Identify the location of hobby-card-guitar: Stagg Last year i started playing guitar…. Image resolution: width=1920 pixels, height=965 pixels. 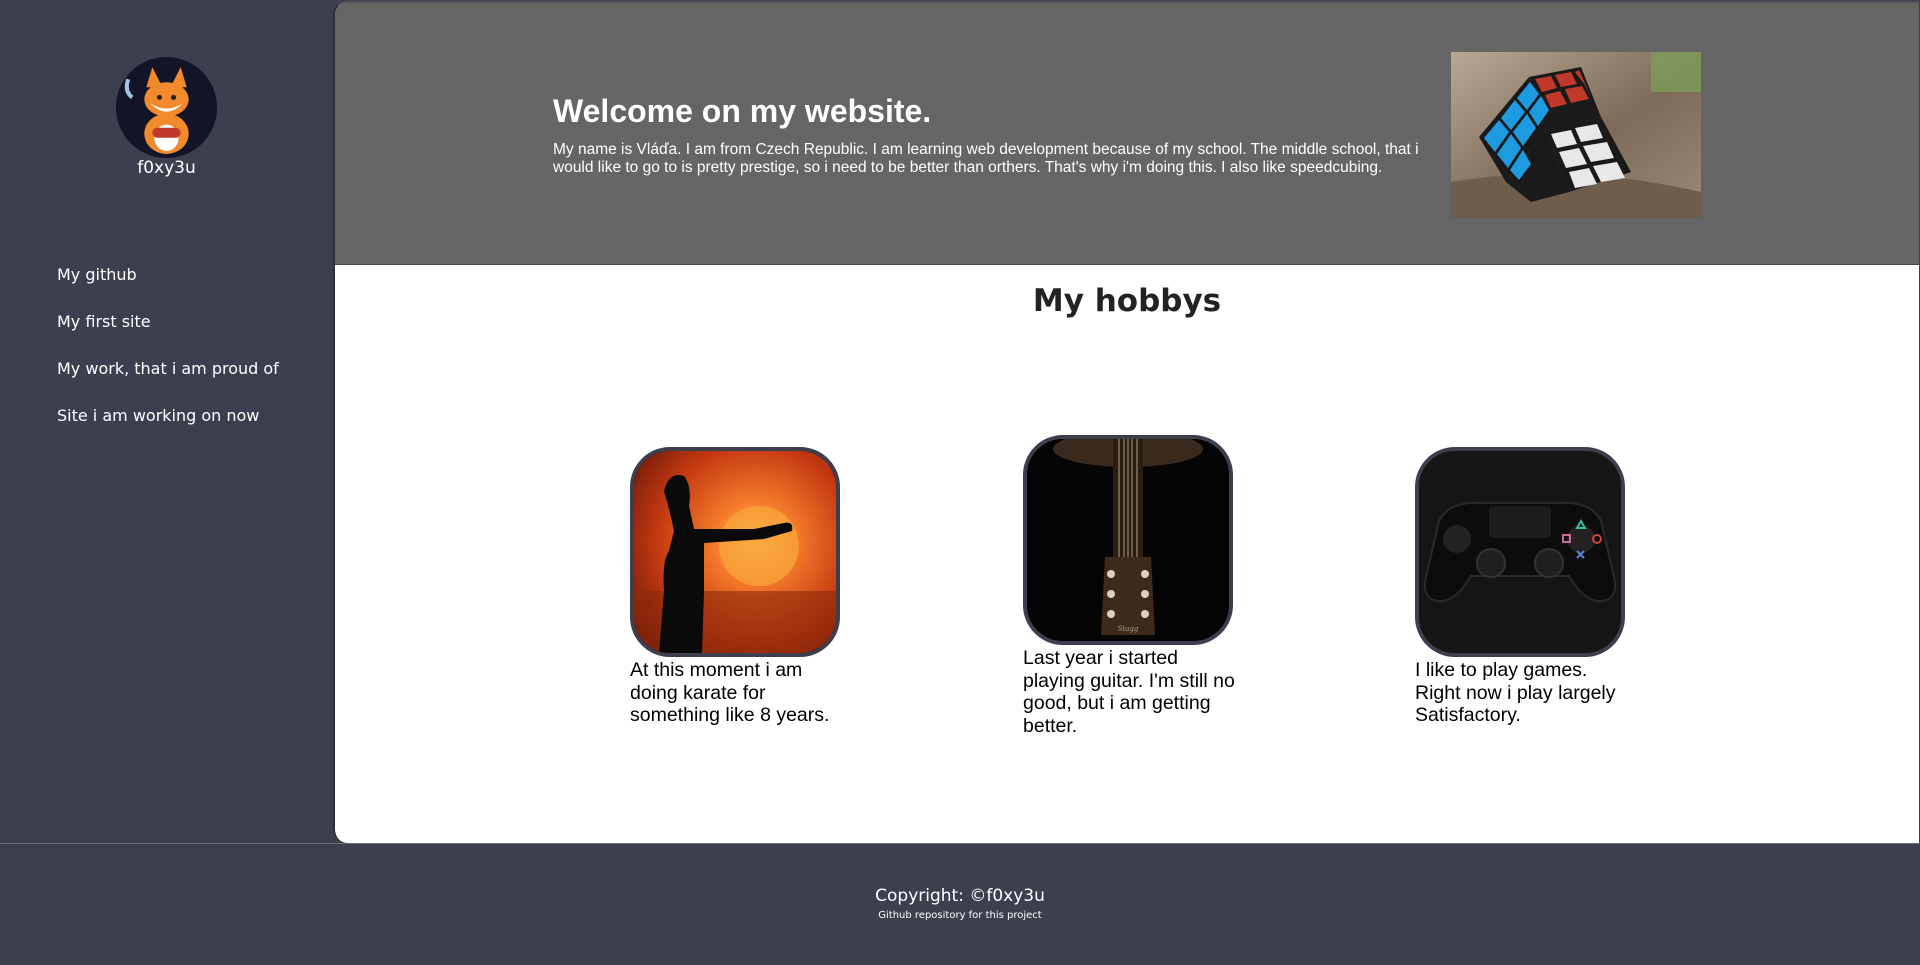
(1133, 586).